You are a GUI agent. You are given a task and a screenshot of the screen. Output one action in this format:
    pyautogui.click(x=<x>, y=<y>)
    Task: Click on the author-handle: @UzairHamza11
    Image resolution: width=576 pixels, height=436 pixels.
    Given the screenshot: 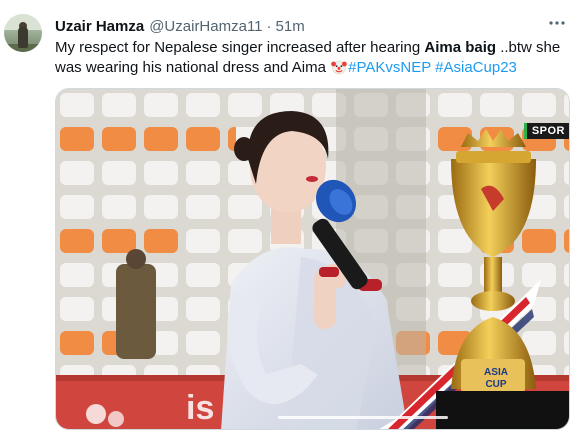 What is the action you would take?
    pyautogui.click(x=205, y=26)
    